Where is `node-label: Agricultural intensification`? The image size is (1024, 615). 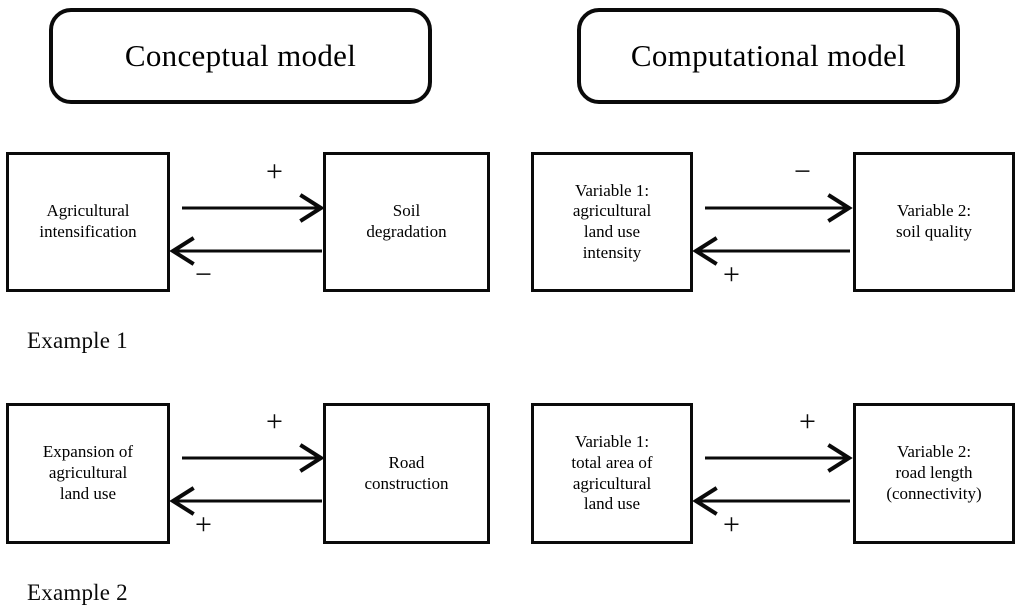 node-label: Agricultural intensification is located at coordinates (88, 221).